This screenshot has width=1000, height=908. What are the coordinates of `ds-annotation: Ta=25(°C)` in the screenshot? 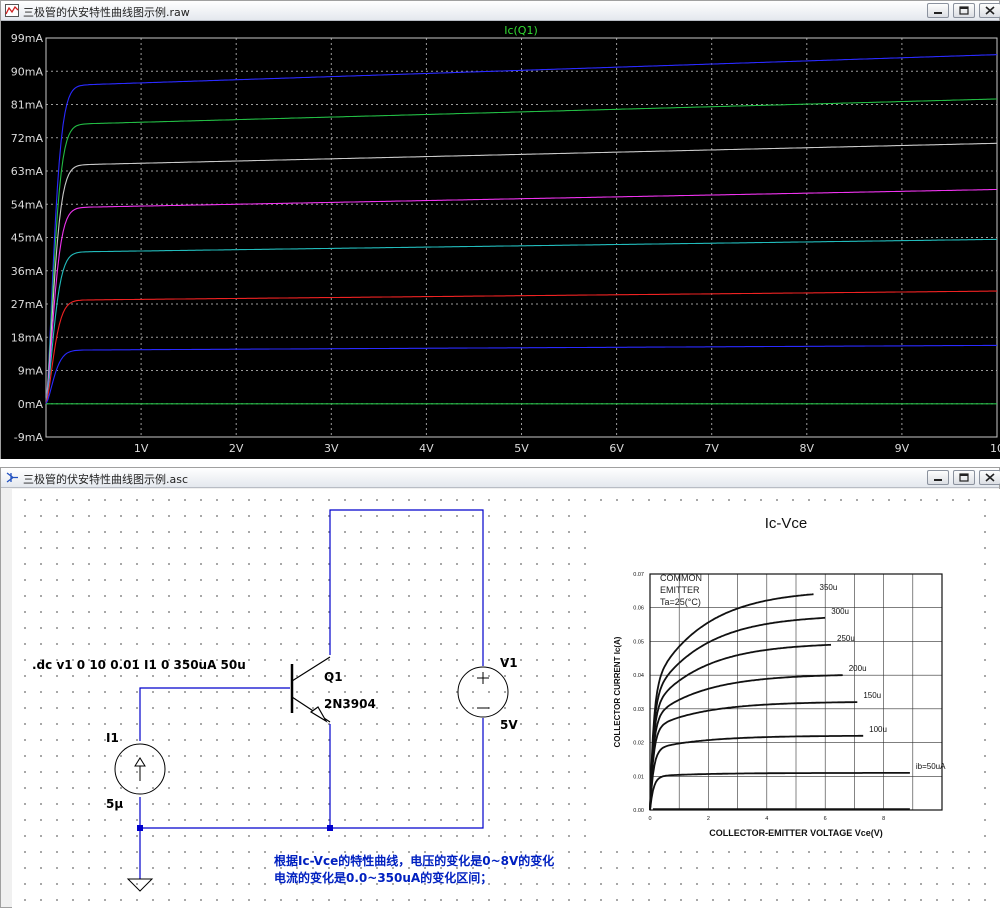 It's located at (680, 602).